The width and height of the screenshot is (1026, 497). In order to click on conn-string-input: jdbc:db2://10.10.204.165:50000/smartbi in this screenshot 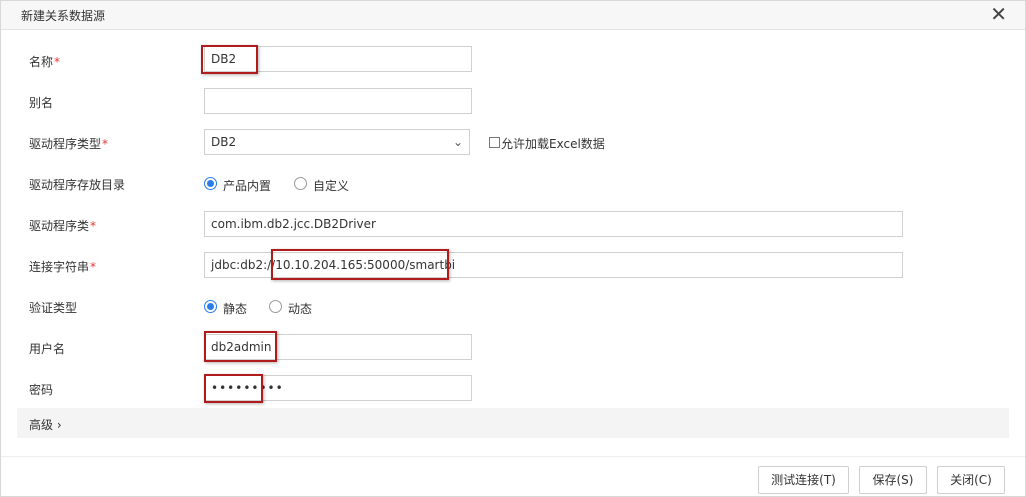, I will do `click(553, 265)`.